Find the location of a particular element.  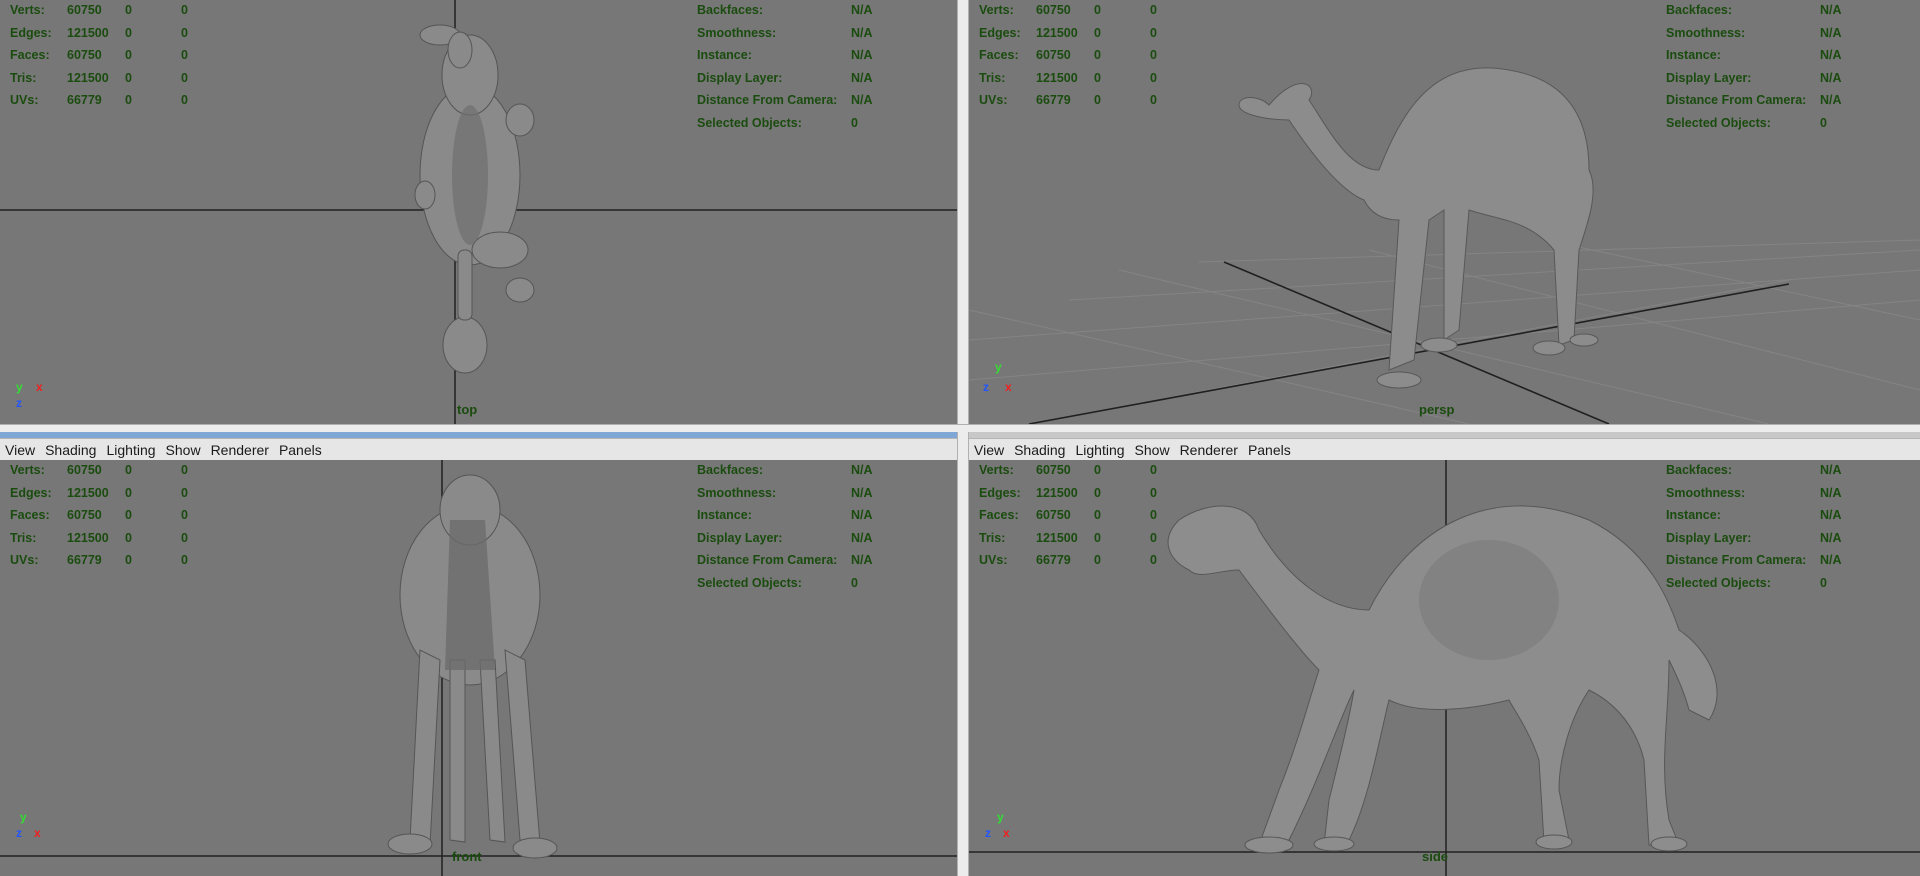

camel-model-persp is located at coordinates (1418, 228).